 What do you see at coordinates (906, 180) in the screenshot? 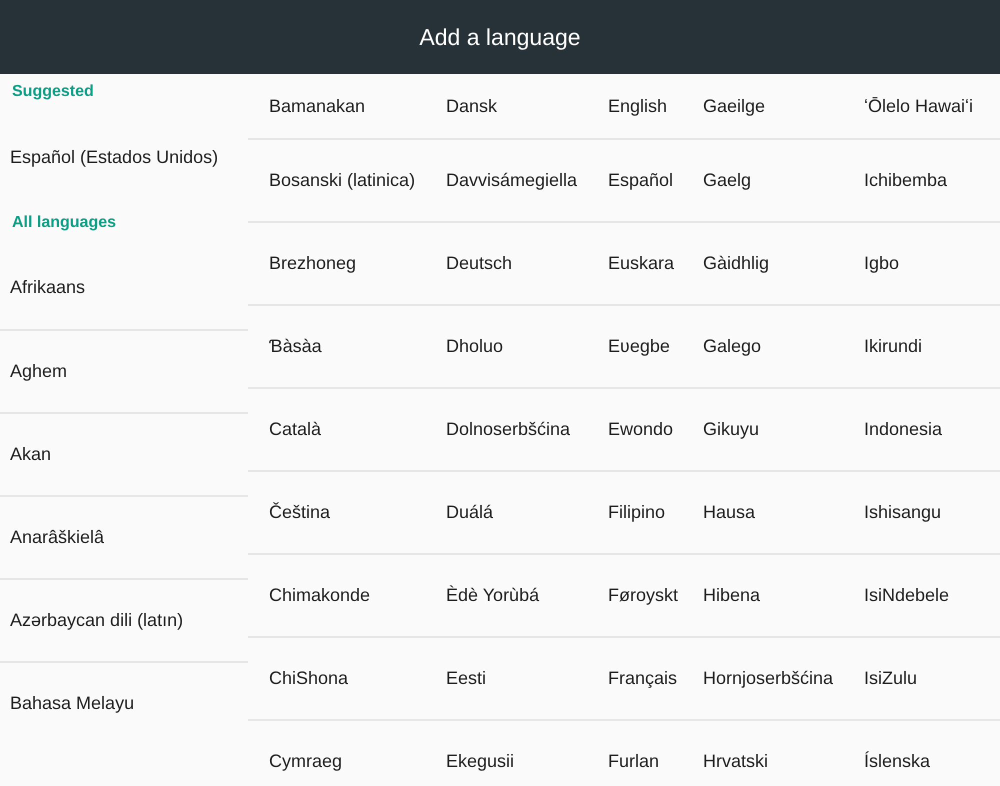
I see `language-item: Ichibemba` at bounding box center [906, 180].